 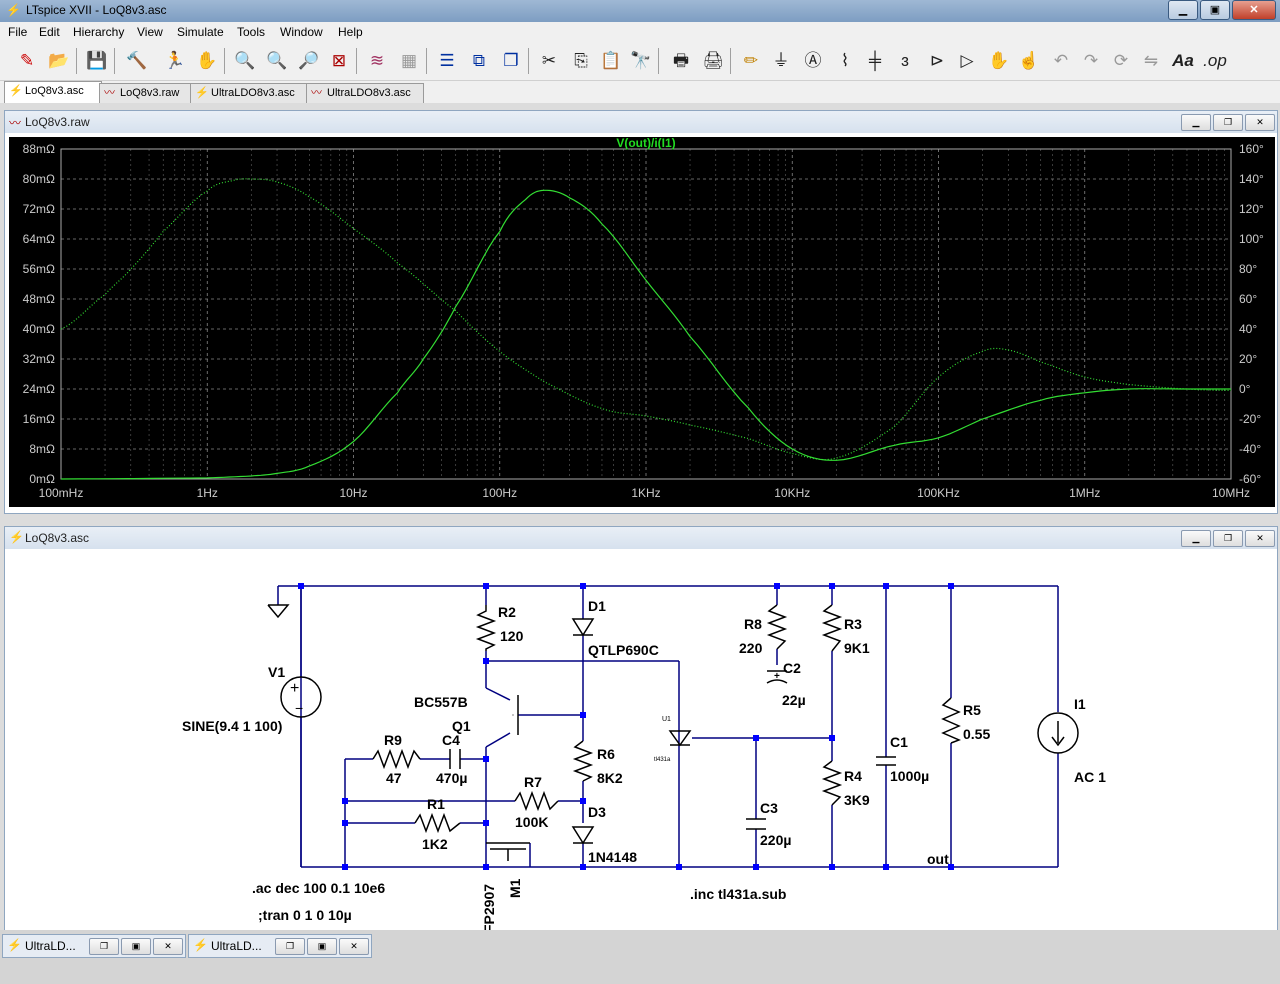 What do you see at coordinates (751, 61) in the screenshot?
I see `draw-wire-icon: ✏` at bounding box center [751, 61].